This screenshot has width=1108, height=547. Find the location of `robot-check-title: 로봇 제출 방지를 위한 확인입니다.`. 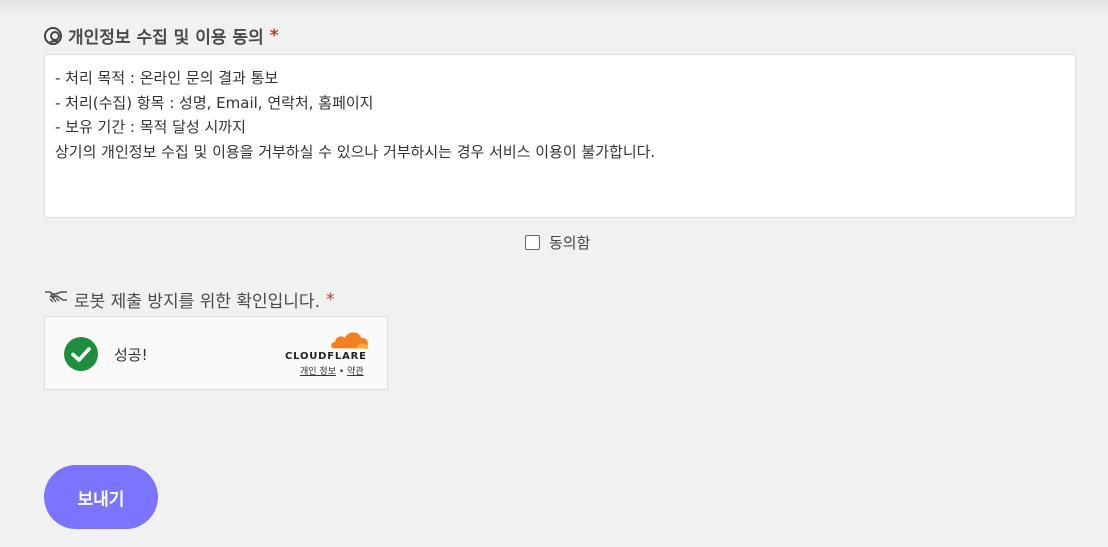

robot-check-title: 로봇 제출 방지를 위한 확인입니다. is located at coordinates (197, 302).